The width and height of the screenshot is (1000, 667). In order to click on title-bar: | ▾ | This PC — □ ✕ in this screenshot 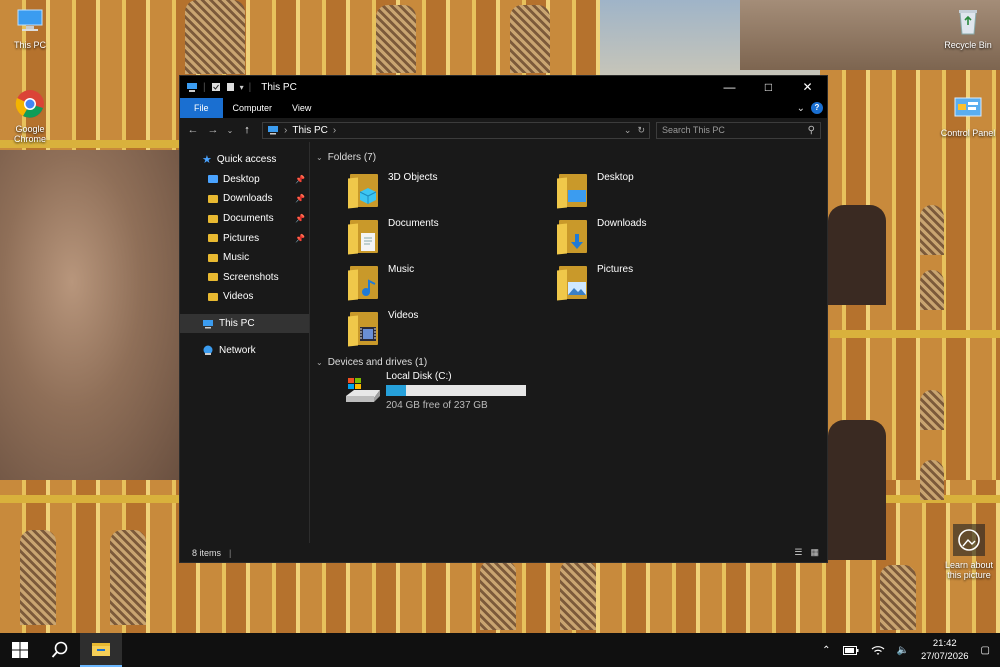, I will do `click(503, 87)`.